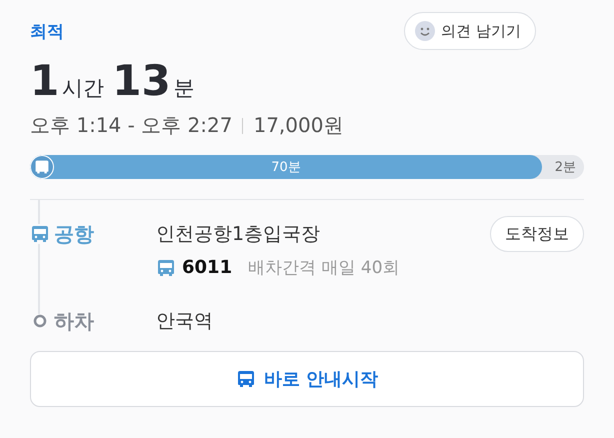 The width and height of the screenshot is (614, 438). I want to click on bus-number: 6011, so click(207, 267).